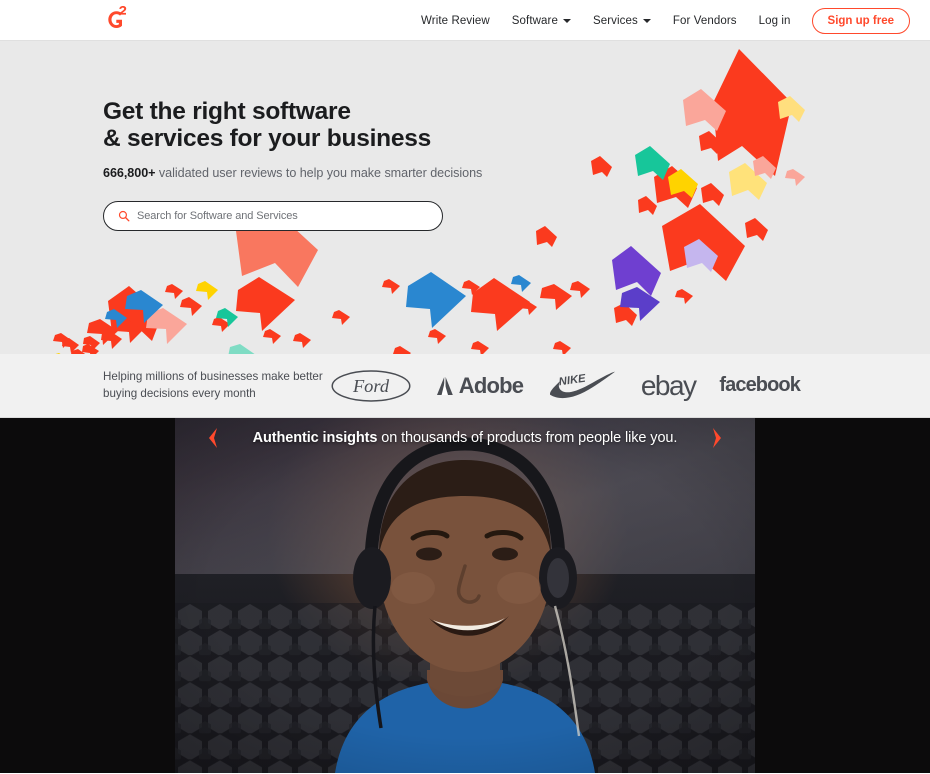  I want to click on nav-label: Software, so click(534, 20).